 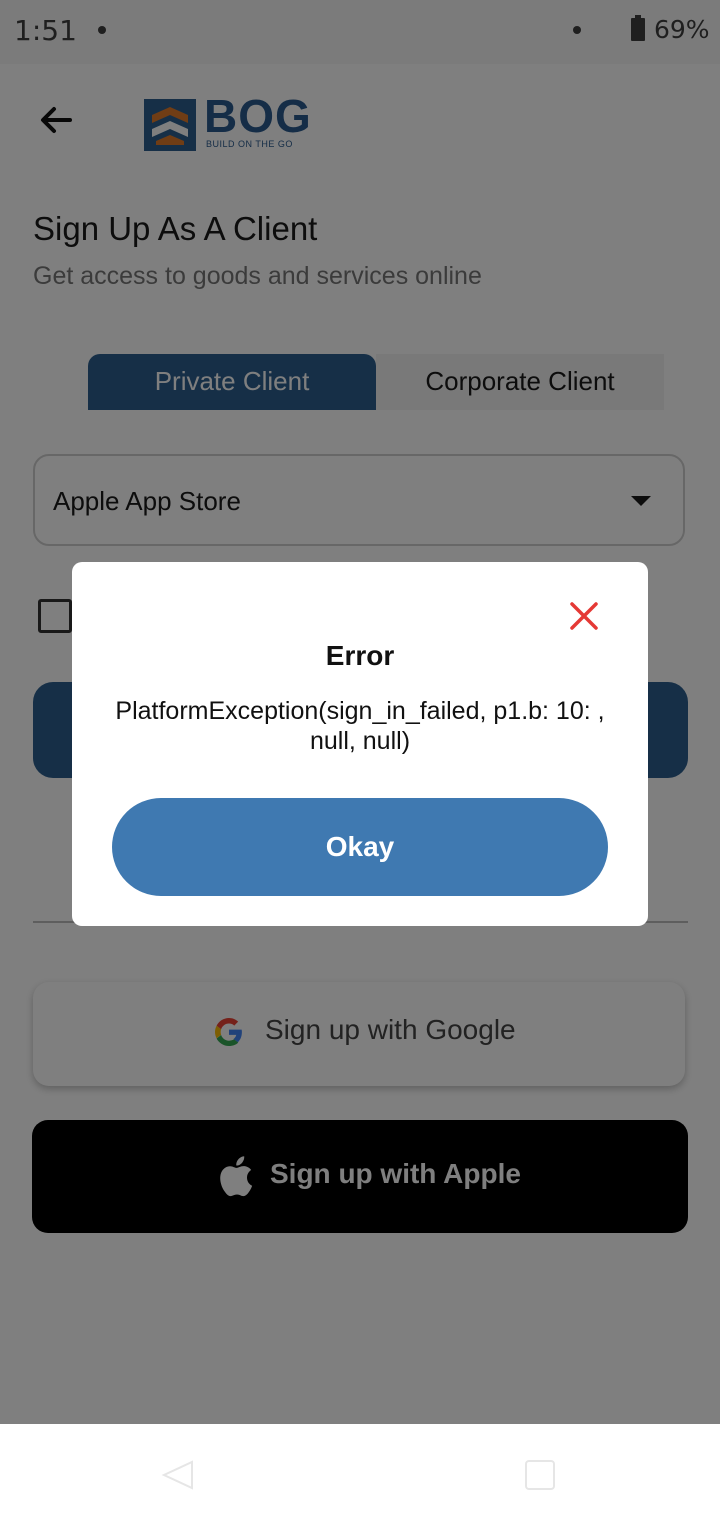 I want to click on signal-dot-icon, so click(x=577, y=30).